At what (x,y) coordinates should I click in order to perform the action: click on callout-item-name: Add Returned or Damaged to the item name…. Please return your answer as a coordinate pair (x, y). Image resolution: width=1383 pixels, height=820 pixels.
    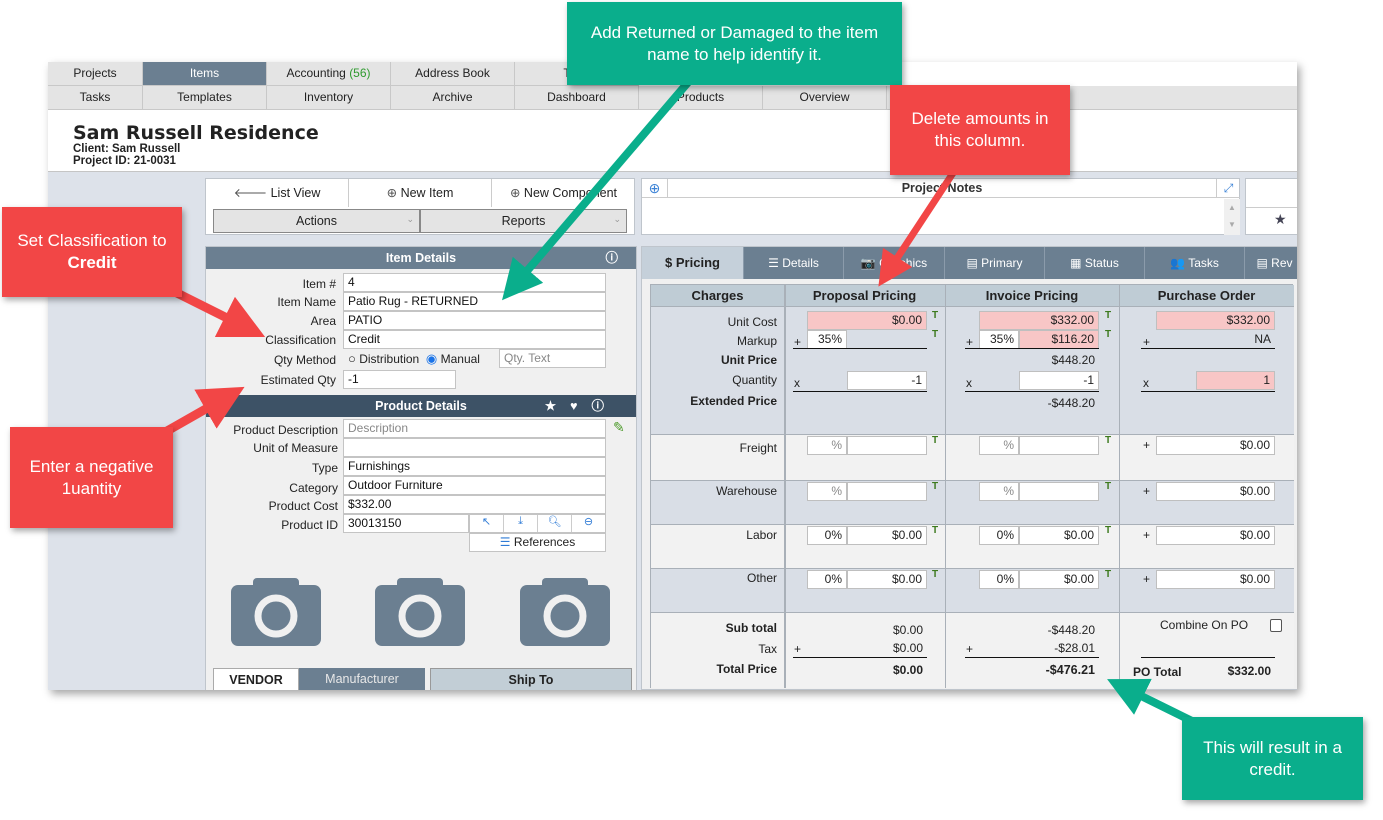
    Looking at the image, I should click on (734, 43).